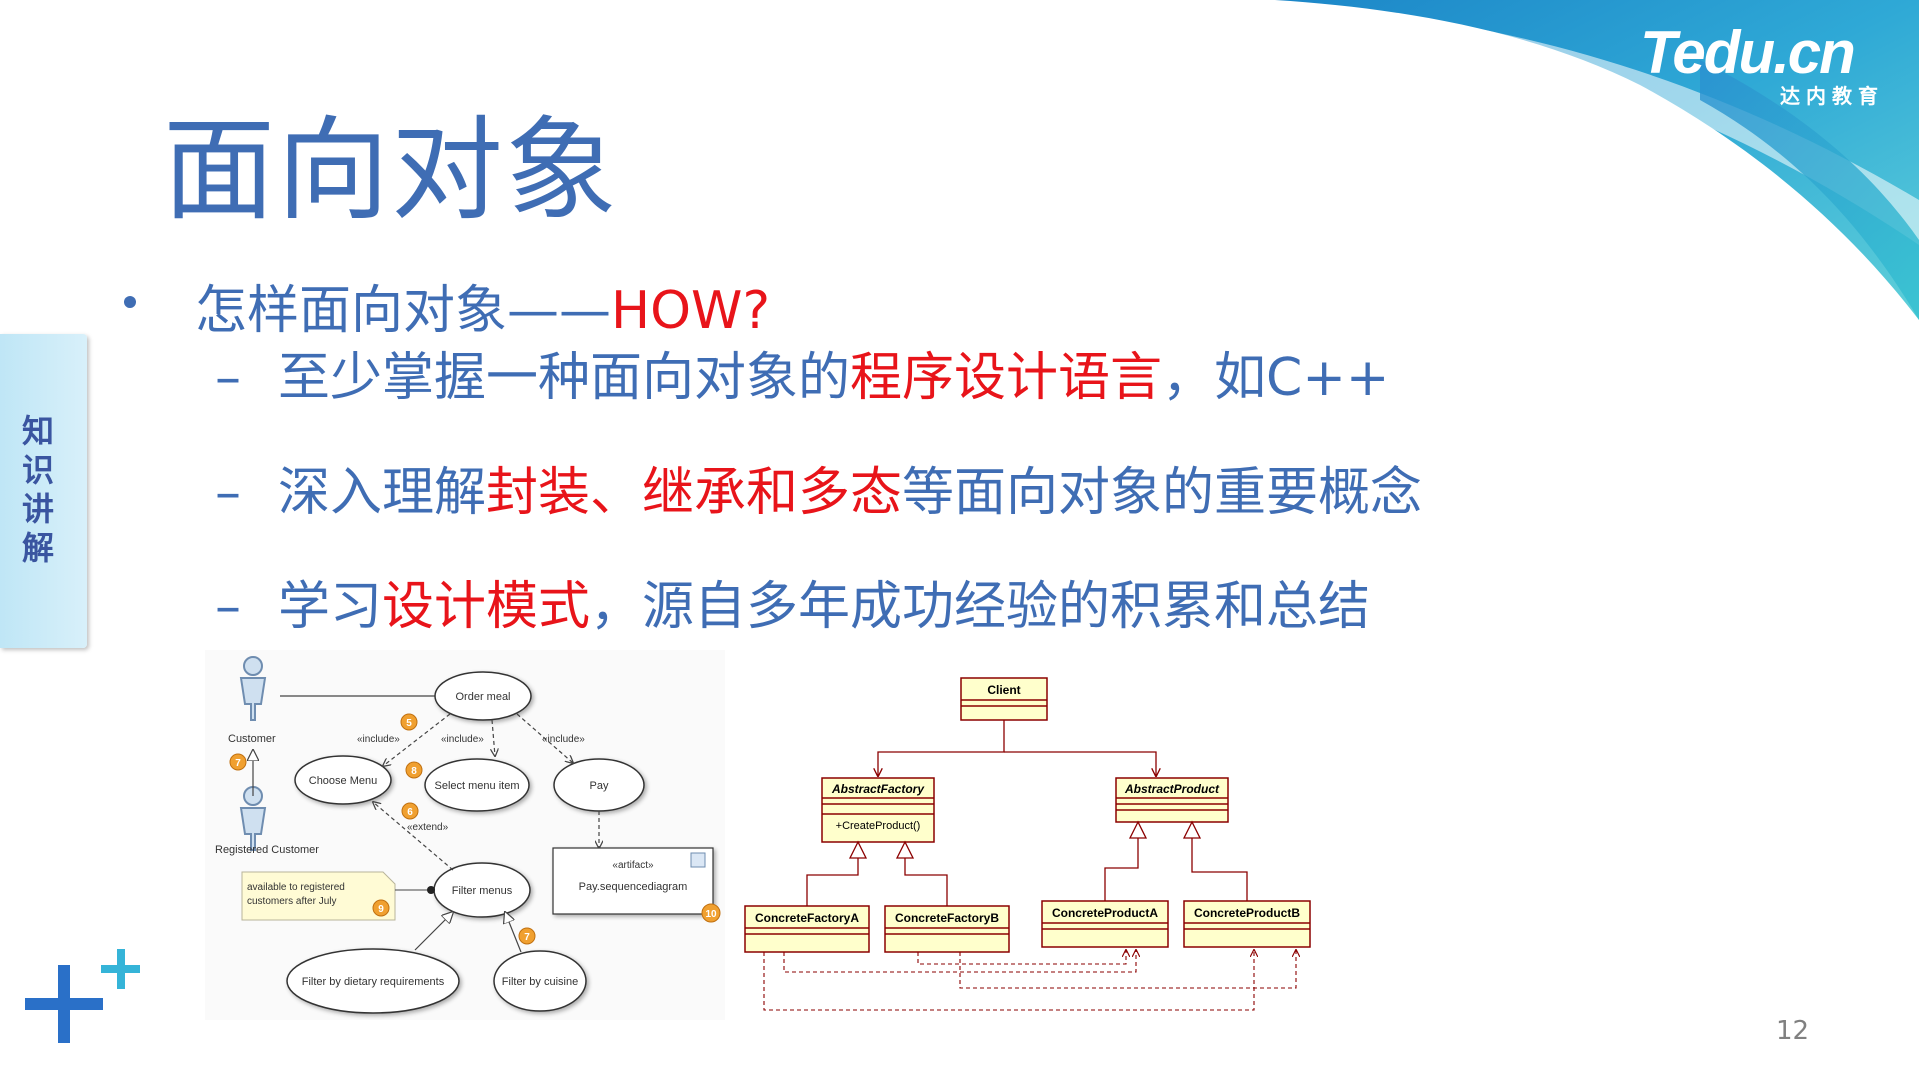  I want to click on note-line-2: customers after July, so click(291, 901).